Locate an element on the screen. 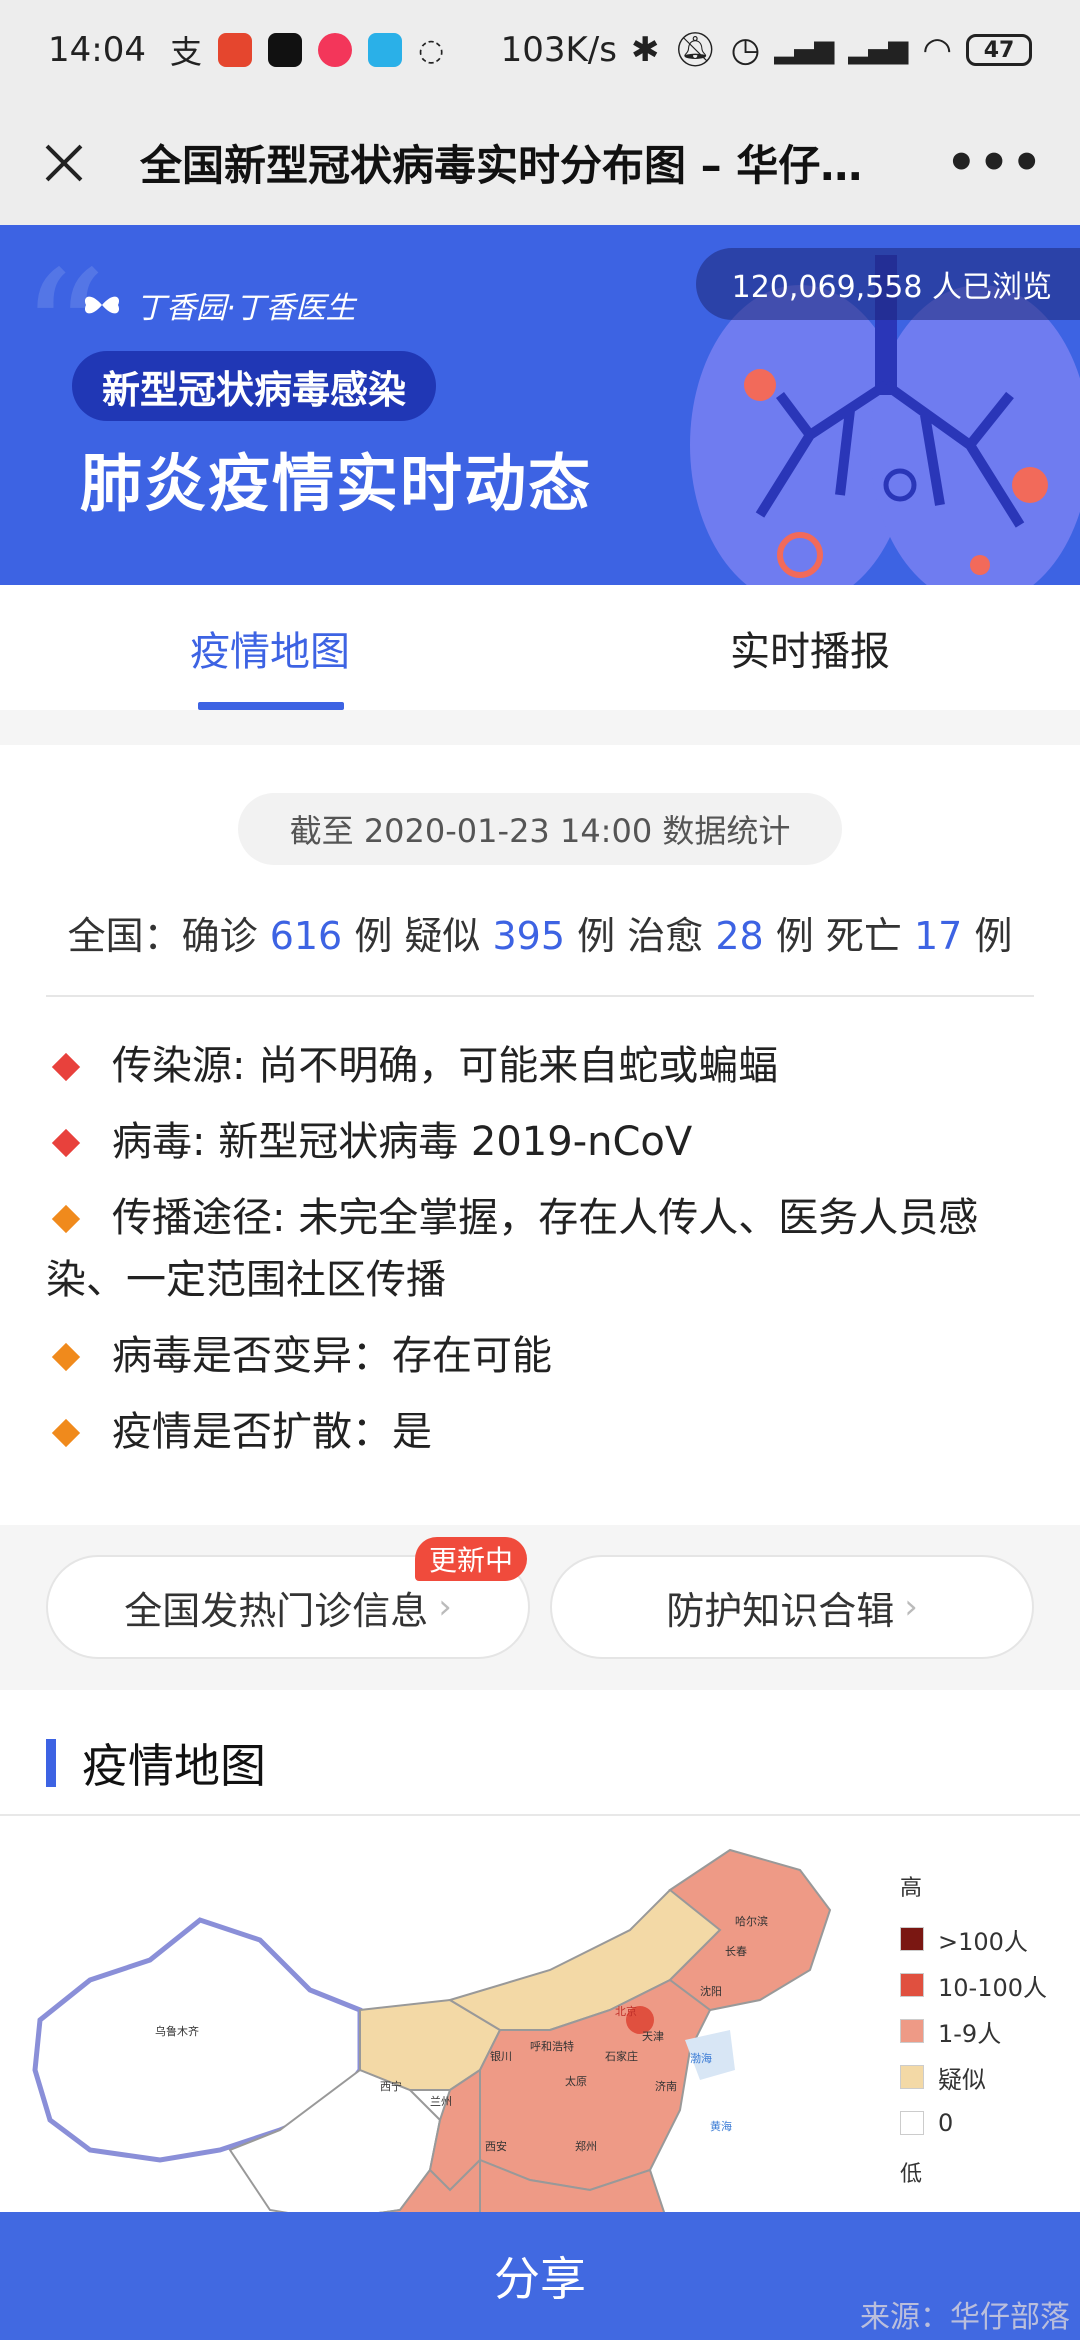 The image size is (1080, 2340). notification-icons: 支 ◌ is located at coordinates (307, 50).